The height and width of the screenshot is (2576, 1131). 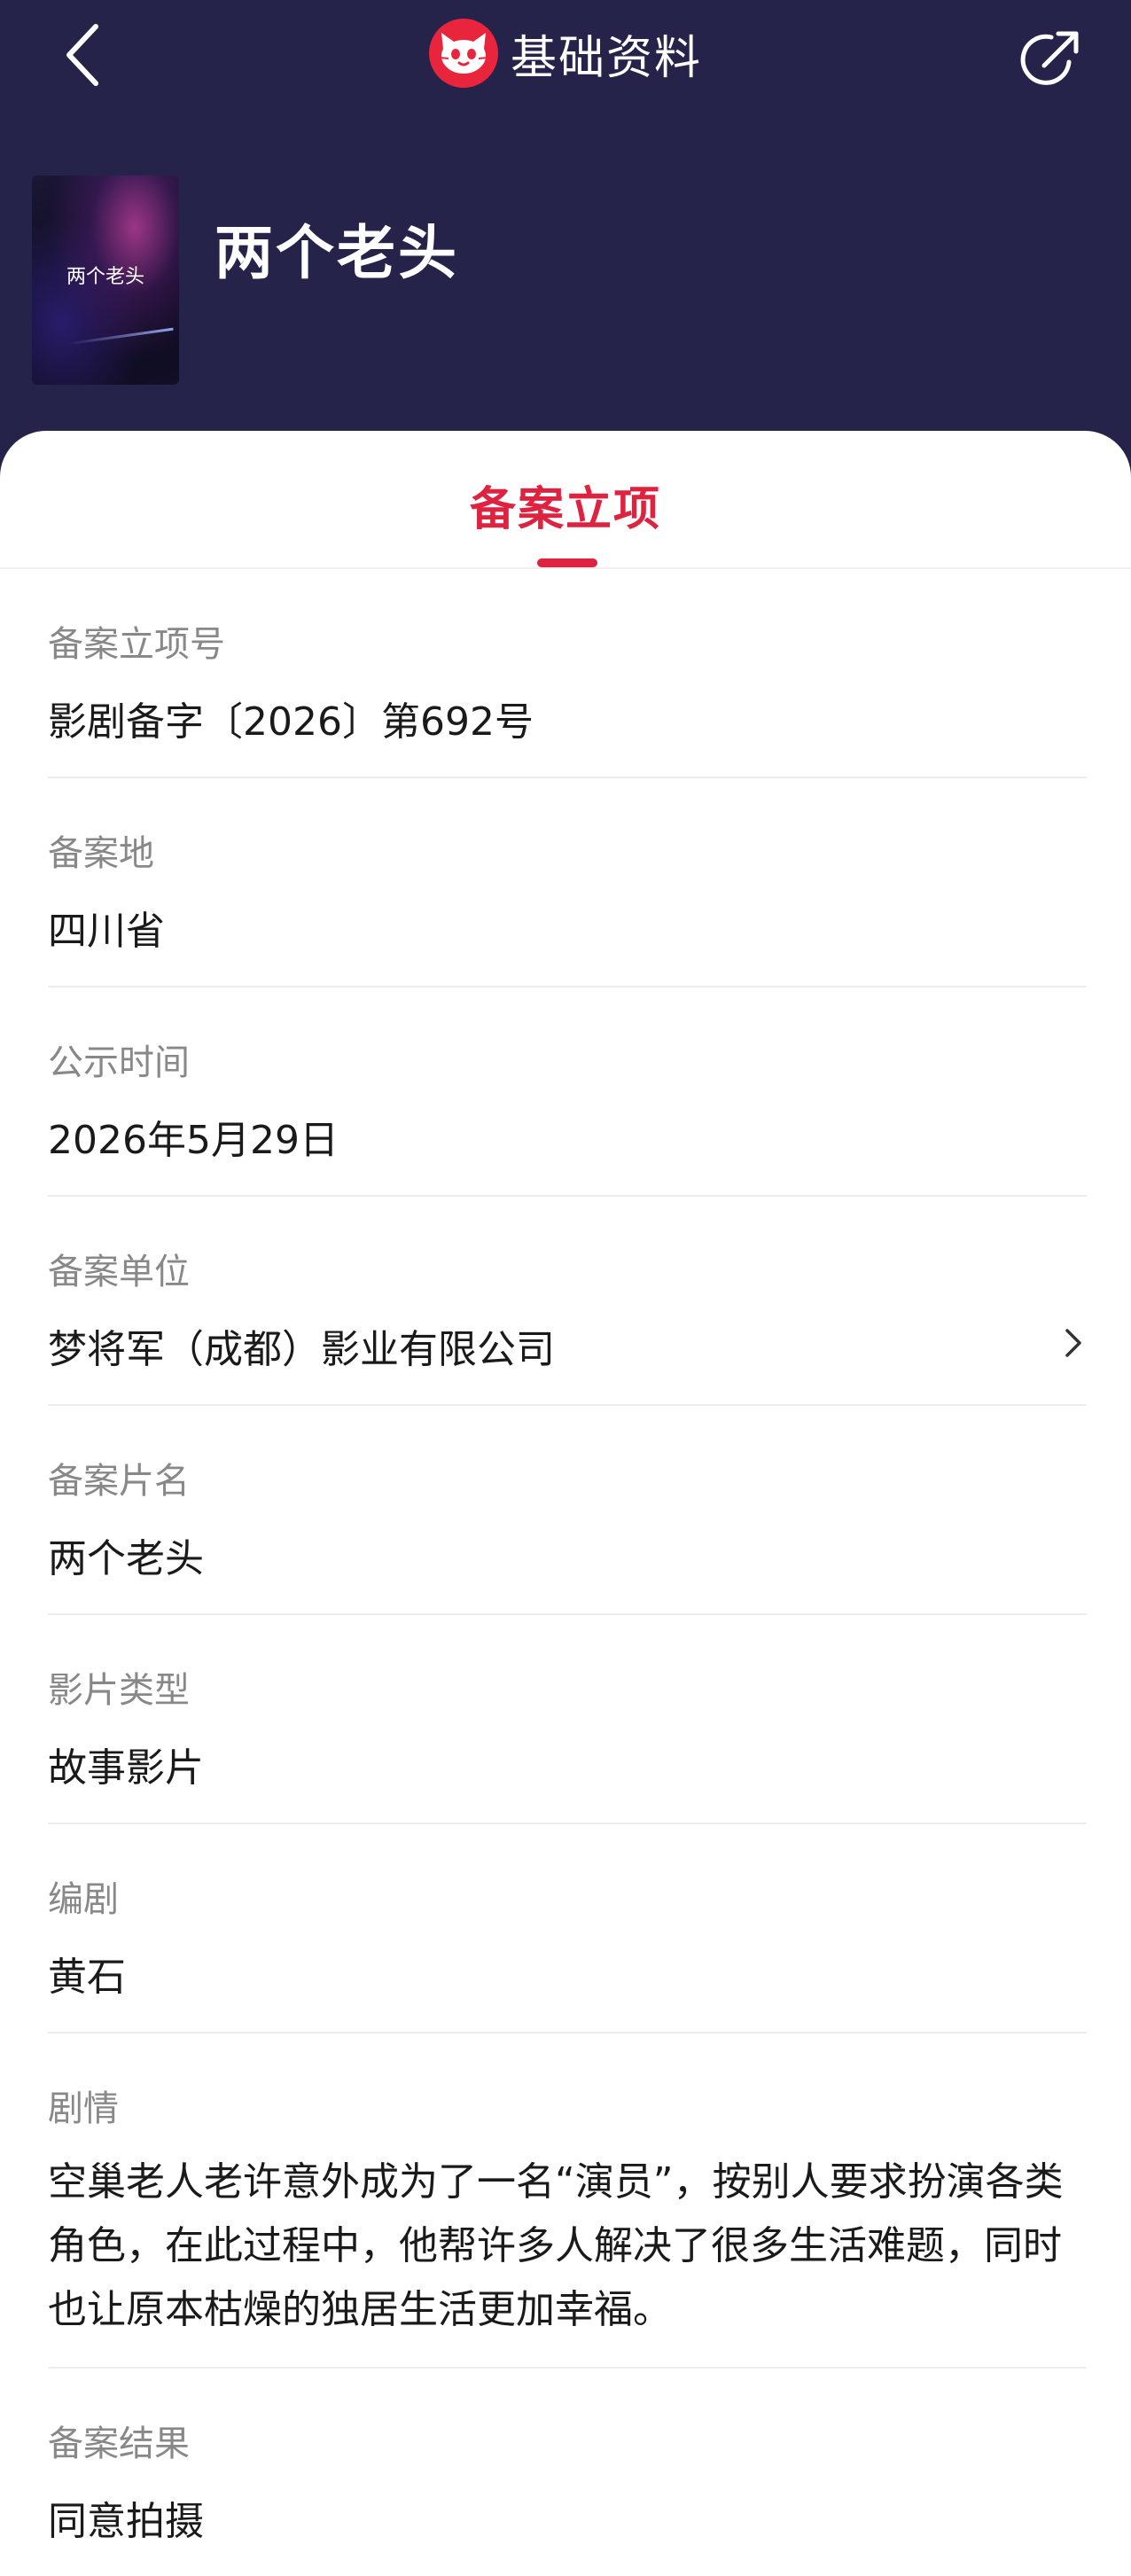 What do you see at coordinates (136, 644) in the screenshot?
I see `field-label: 备案立项号` at bounding box center [136, 644].